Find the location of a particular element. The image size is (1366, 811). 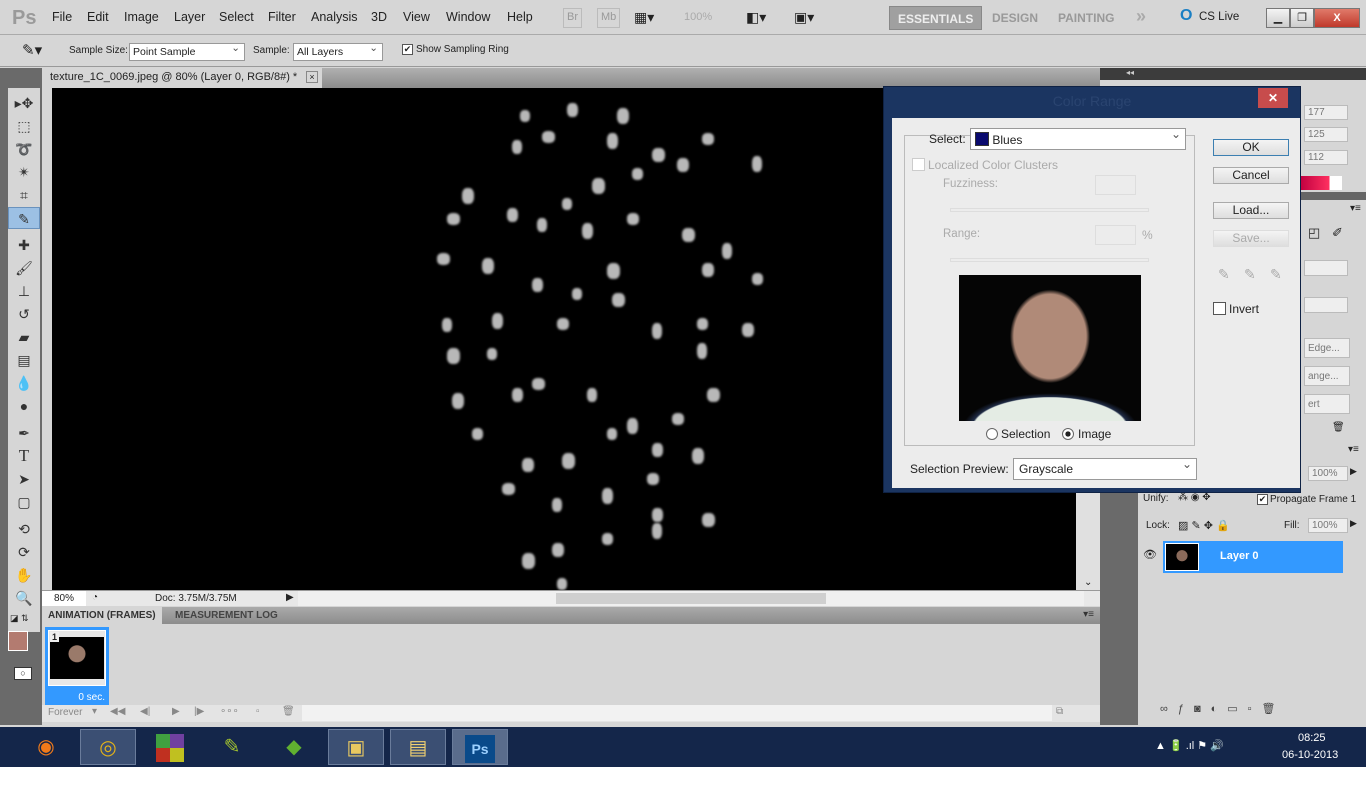

selection-radio is located at coordinates (992, 434).